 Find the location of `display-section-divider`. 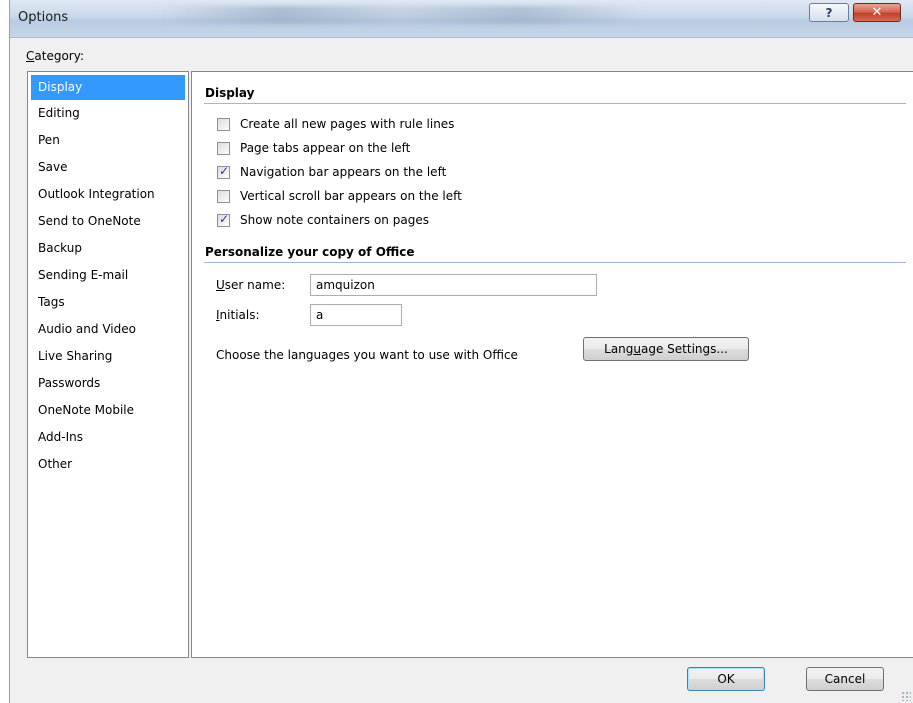

display-section-divider is located at coordinates (555, 103).